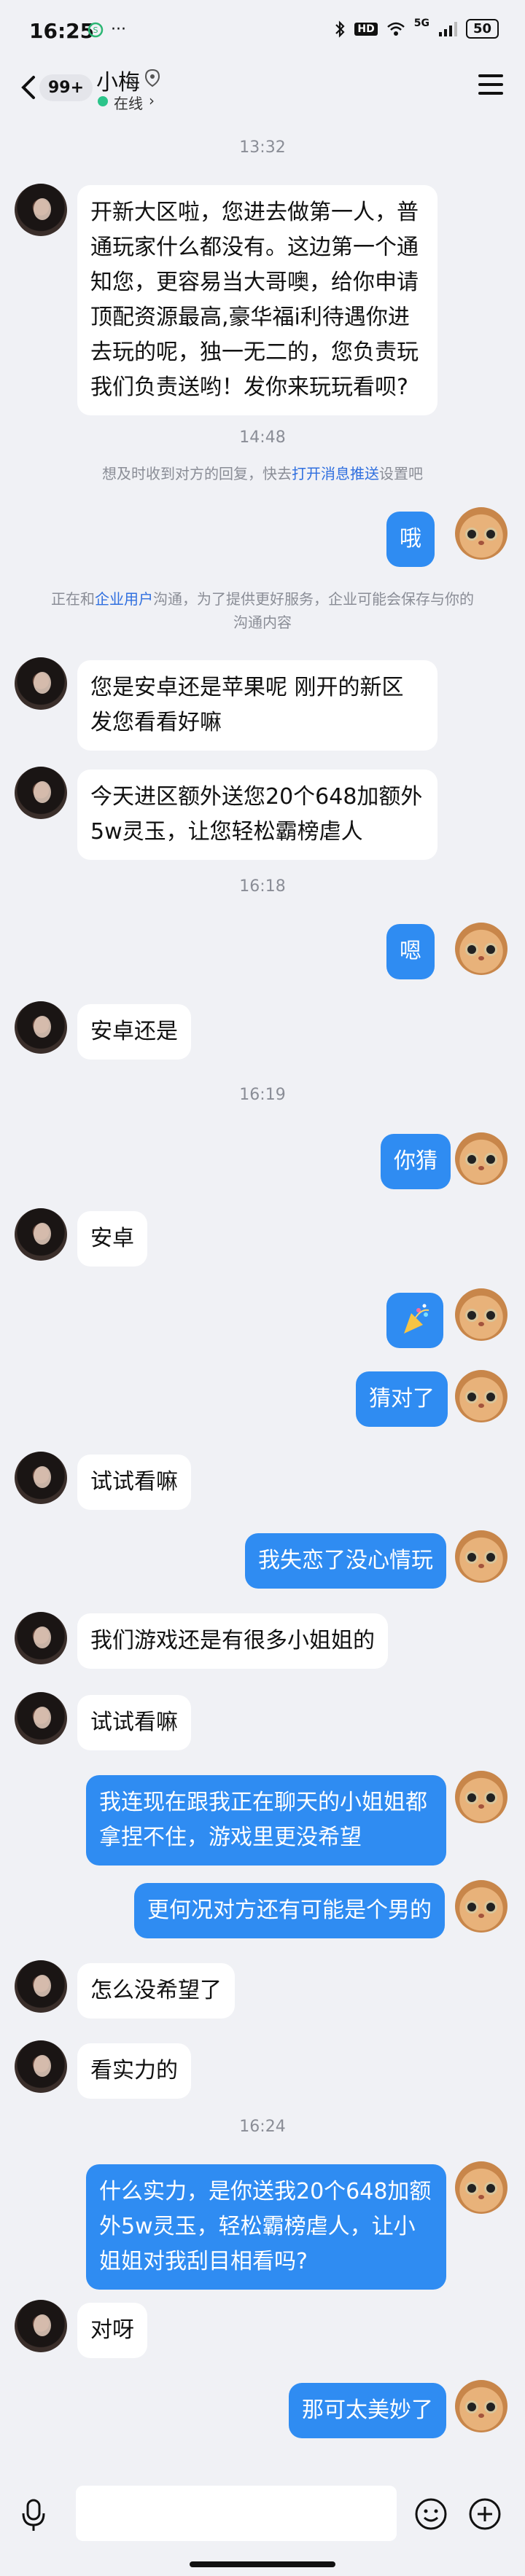  I want to click on info-icon, so click(152, 77).